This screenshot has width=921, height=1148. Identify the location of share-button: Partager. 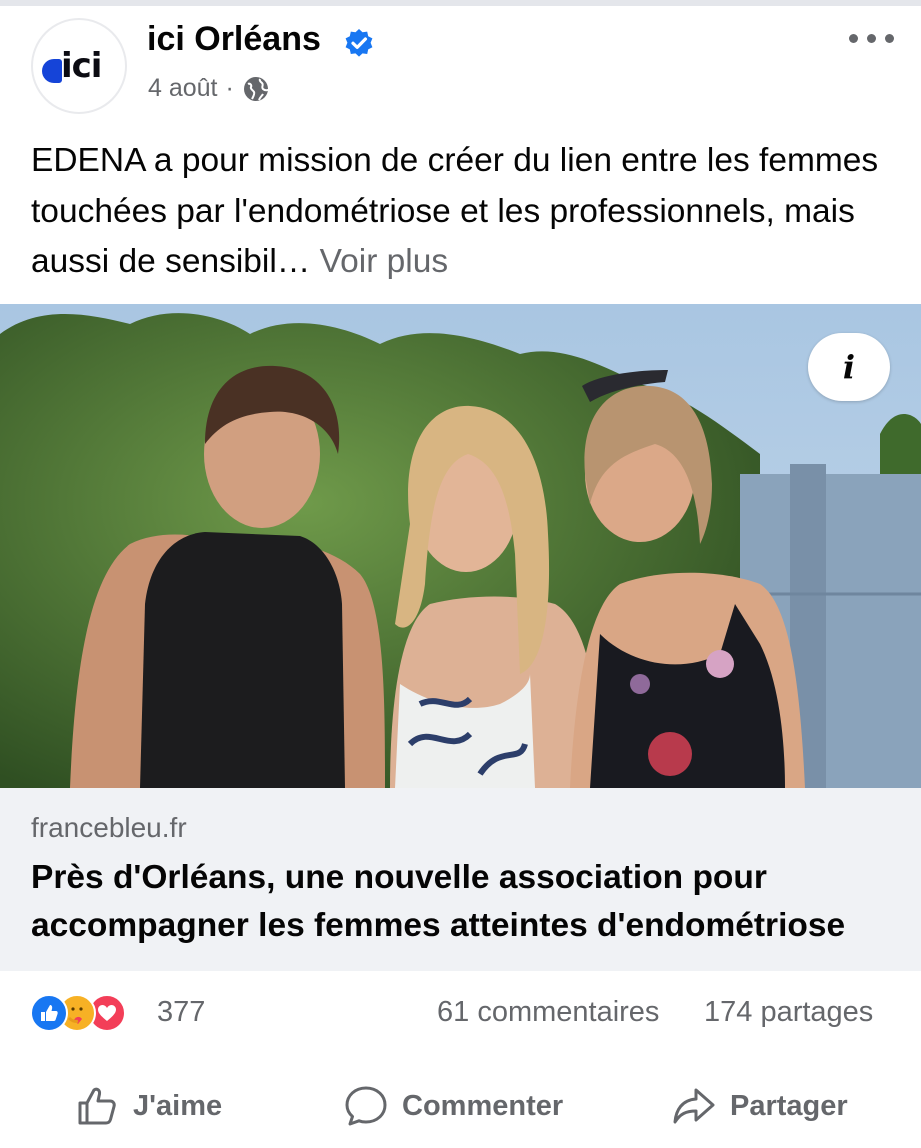
(760, 1106).